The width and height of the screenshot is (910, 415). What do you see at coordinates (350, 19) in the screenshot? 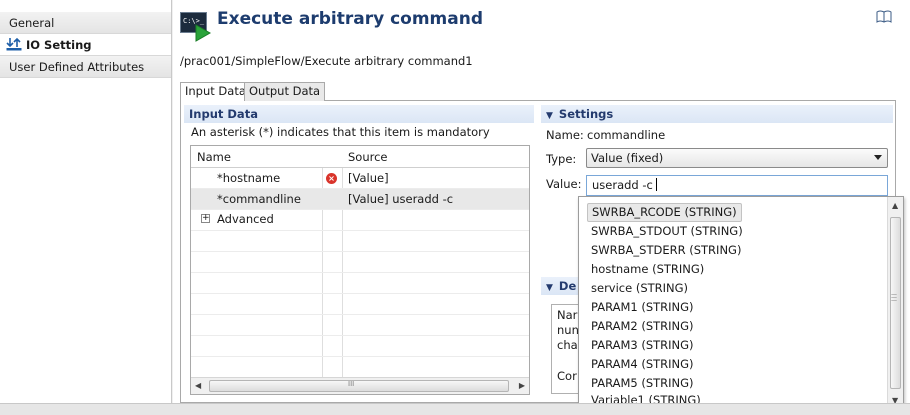
I see `page-title: Execute arbitrary command` at bounding box center [350, 19].